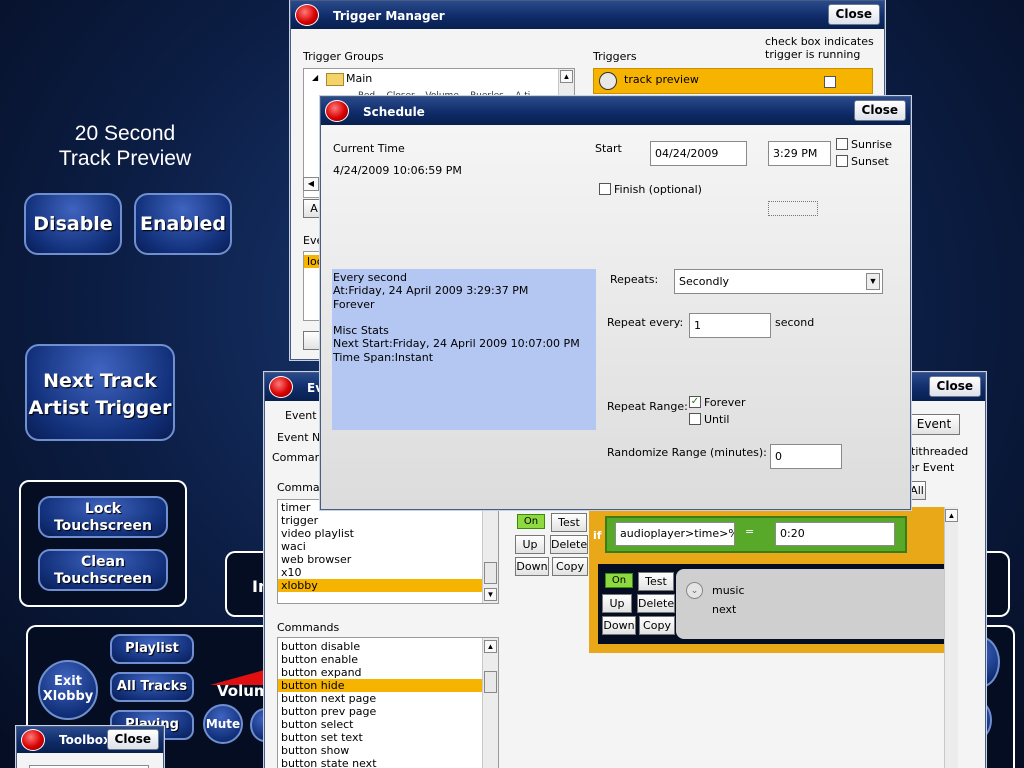 This screenshot has height=768, width=1024. I want to click on commands-scrollbar: ▲, so click(490, 703).